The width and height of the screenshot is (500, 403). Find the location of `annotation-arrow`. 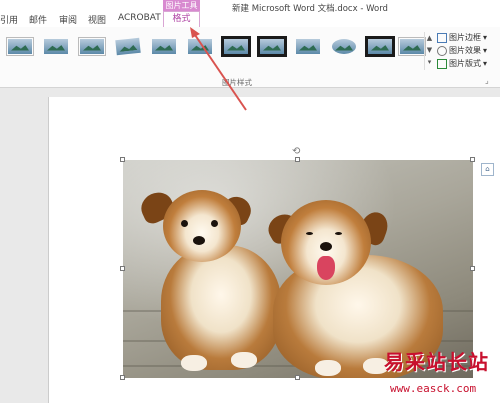

annotation-arrow is located at coordinates (218, 69).